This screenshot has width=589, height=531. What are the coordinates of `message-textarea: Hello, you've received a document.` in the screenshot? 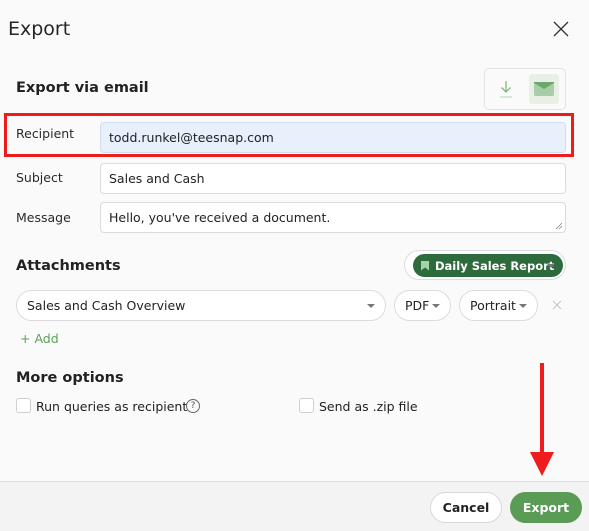 It's located at (333, 217).